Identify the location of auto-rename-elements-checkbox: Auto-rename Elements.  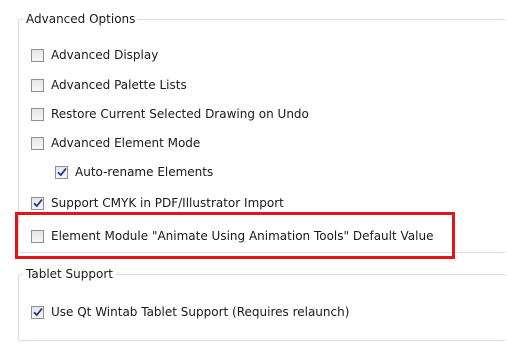
(134, 172).